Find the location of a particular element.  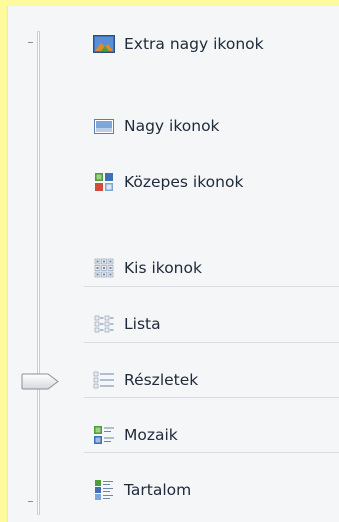

menu-item-list: Lista is located at coordinates (126, 324).